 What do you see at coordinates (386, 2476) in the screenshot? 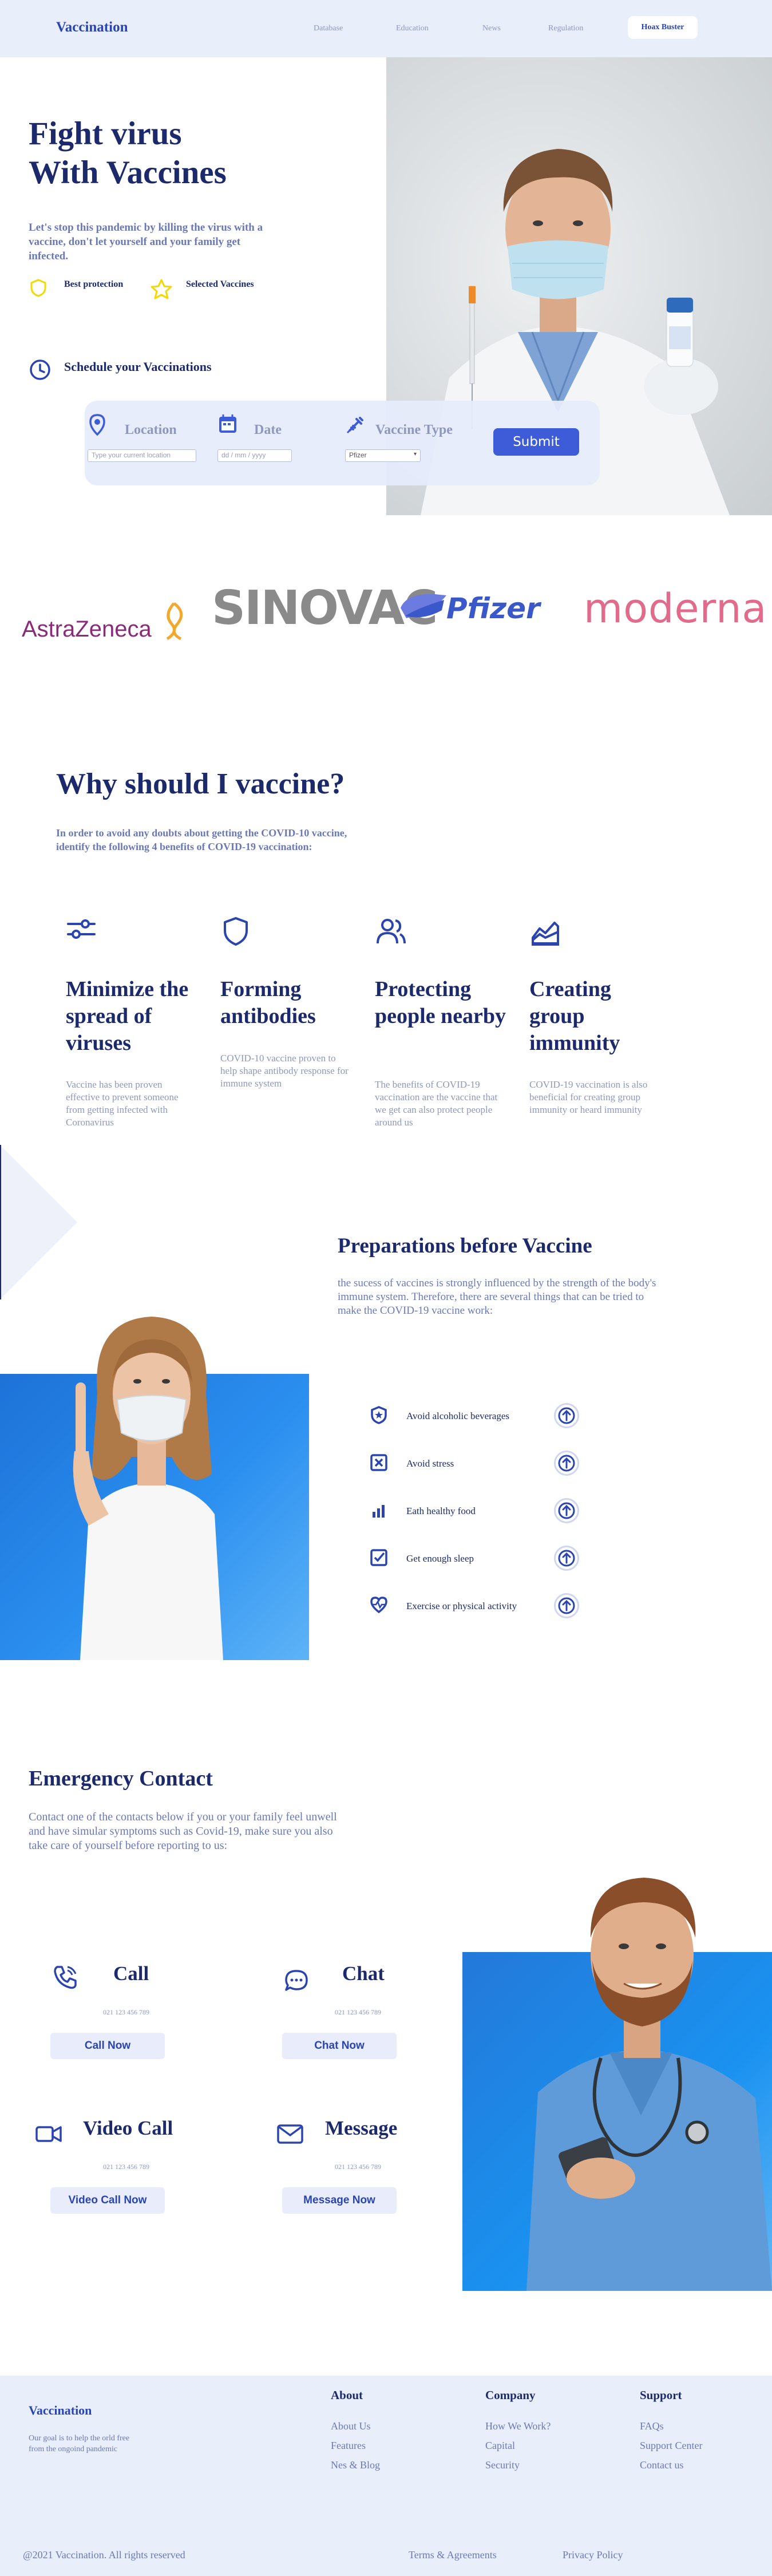
I see `site-footer` at bounding box center [386, 2476].